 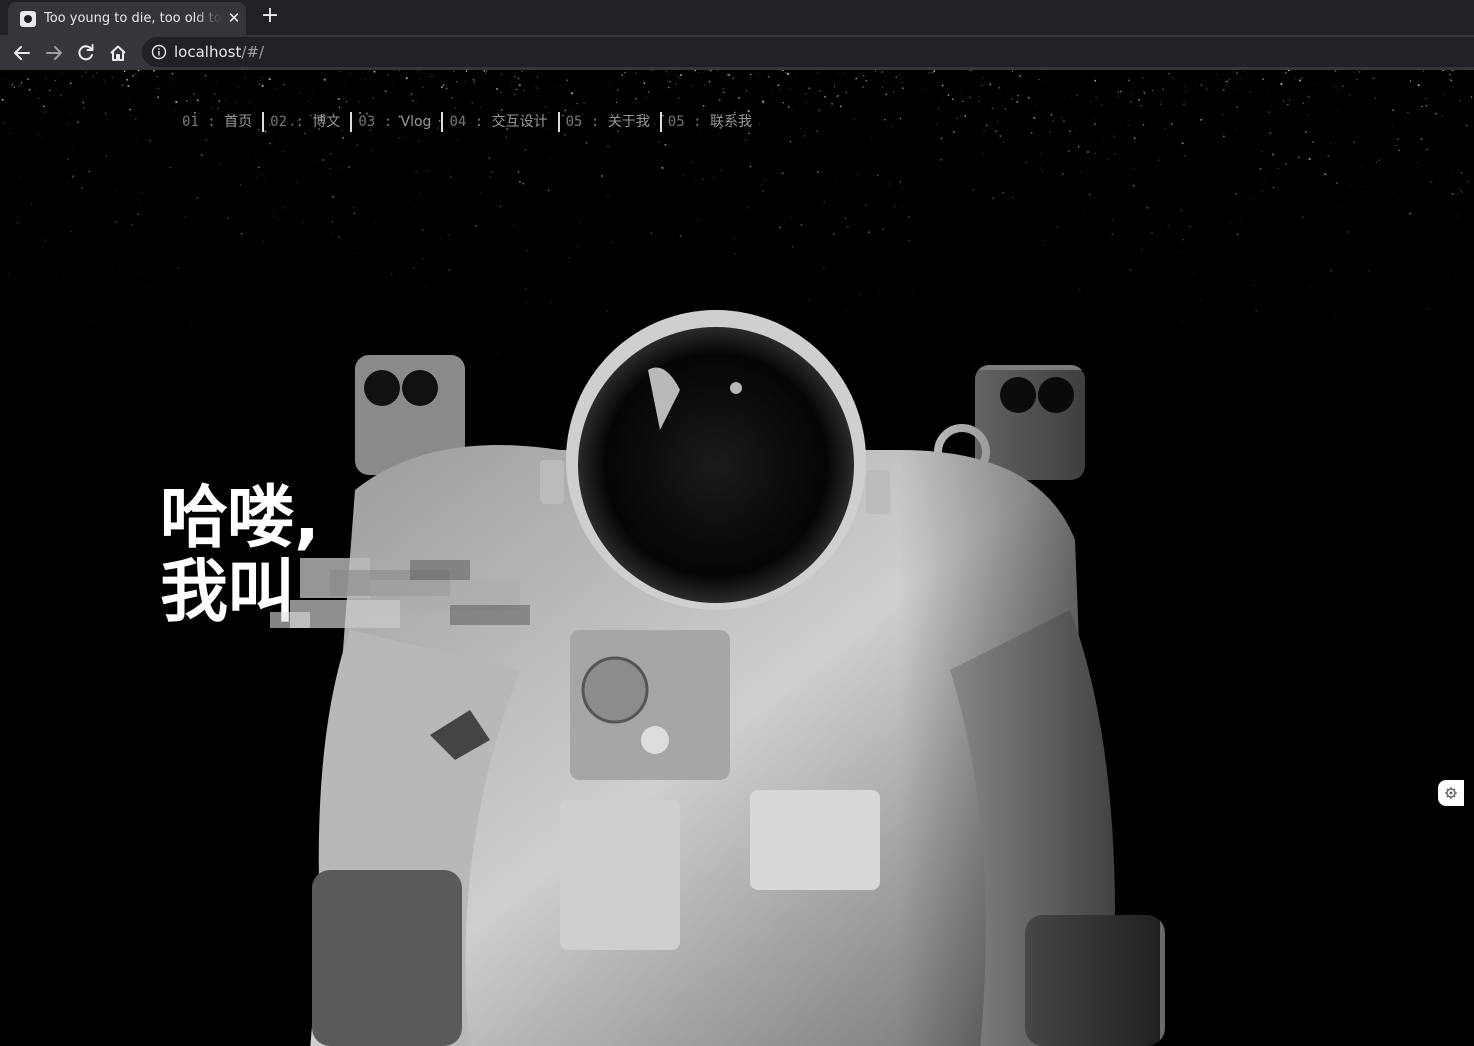 What do you see at coordinates (219, 52) in the screenshot?
I see `url-text: localhost/#/` at bounding box center [219, 52].